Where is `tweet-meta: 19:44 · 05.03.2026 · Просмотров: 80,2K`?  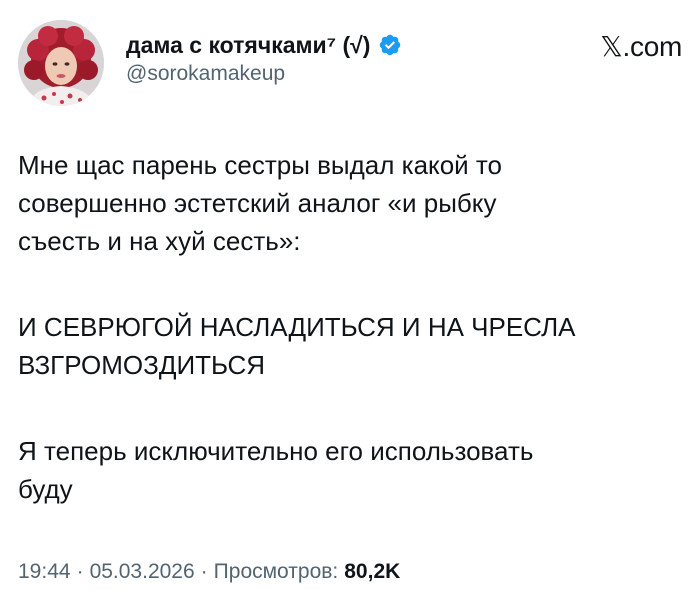
tweet-meta: 19:44 · 05.03.2026 · Просмотров: 80,2K is located at coordinates (209, 572).